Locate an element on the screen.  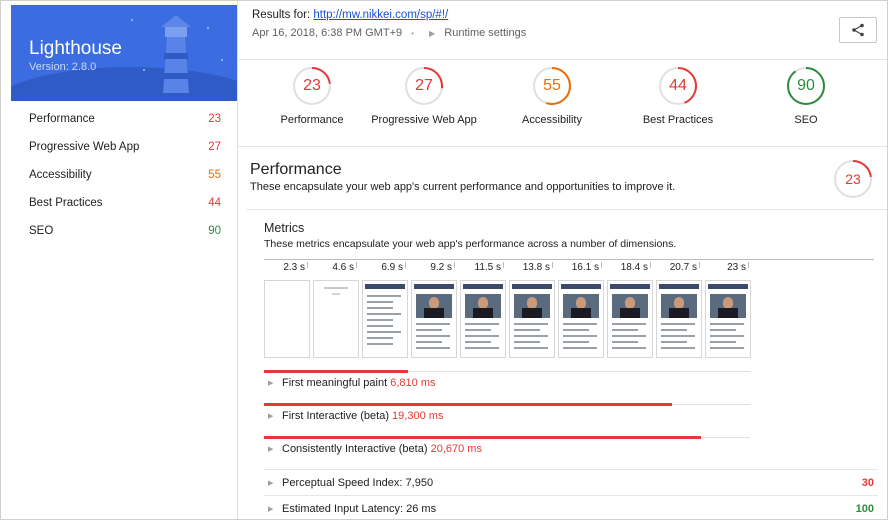
timeline-tick: 13.8 s is located at coordinates (531, 267).